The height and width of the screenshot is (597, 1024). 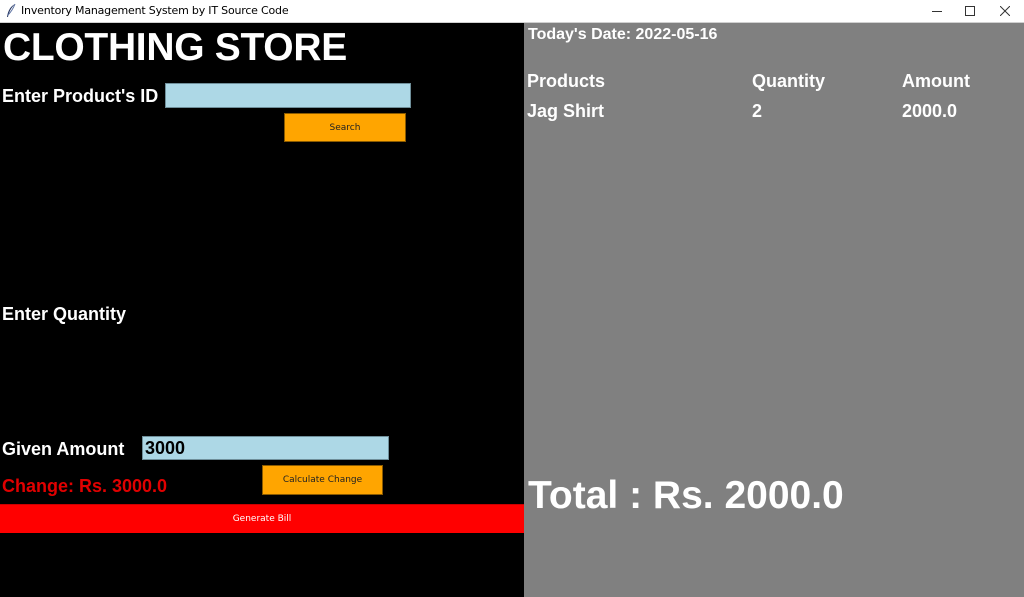 I want to click on close-icon, so click(x=1005, y=11).